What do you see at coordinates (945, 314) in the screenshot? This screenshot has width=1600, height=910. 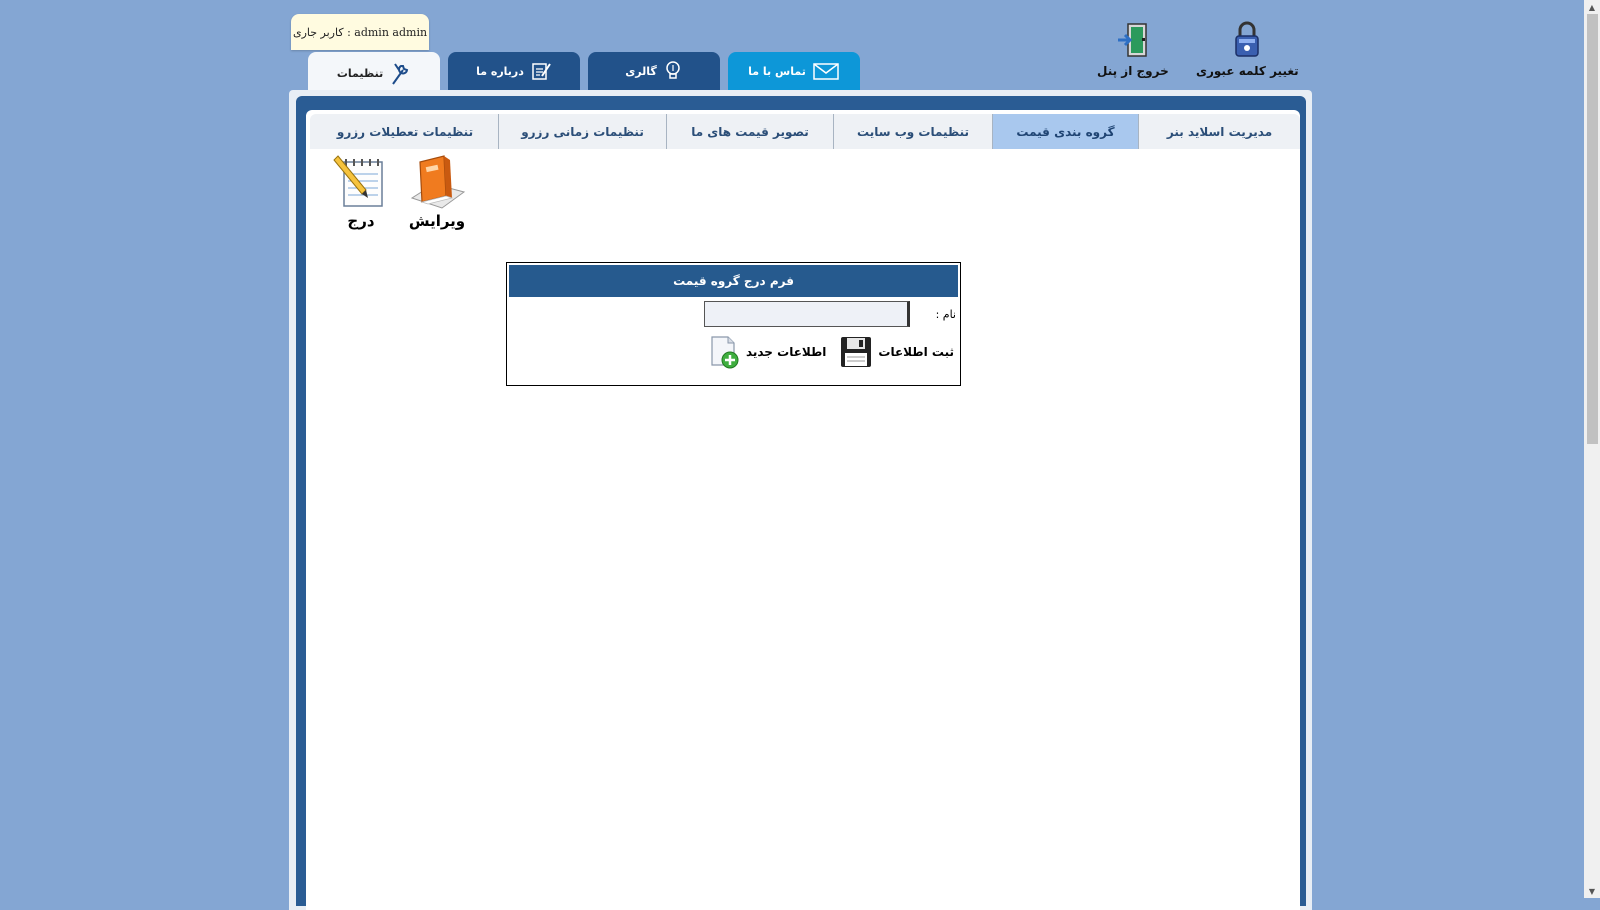 I see `name-label: نام :` at bounding box center [945, 314].